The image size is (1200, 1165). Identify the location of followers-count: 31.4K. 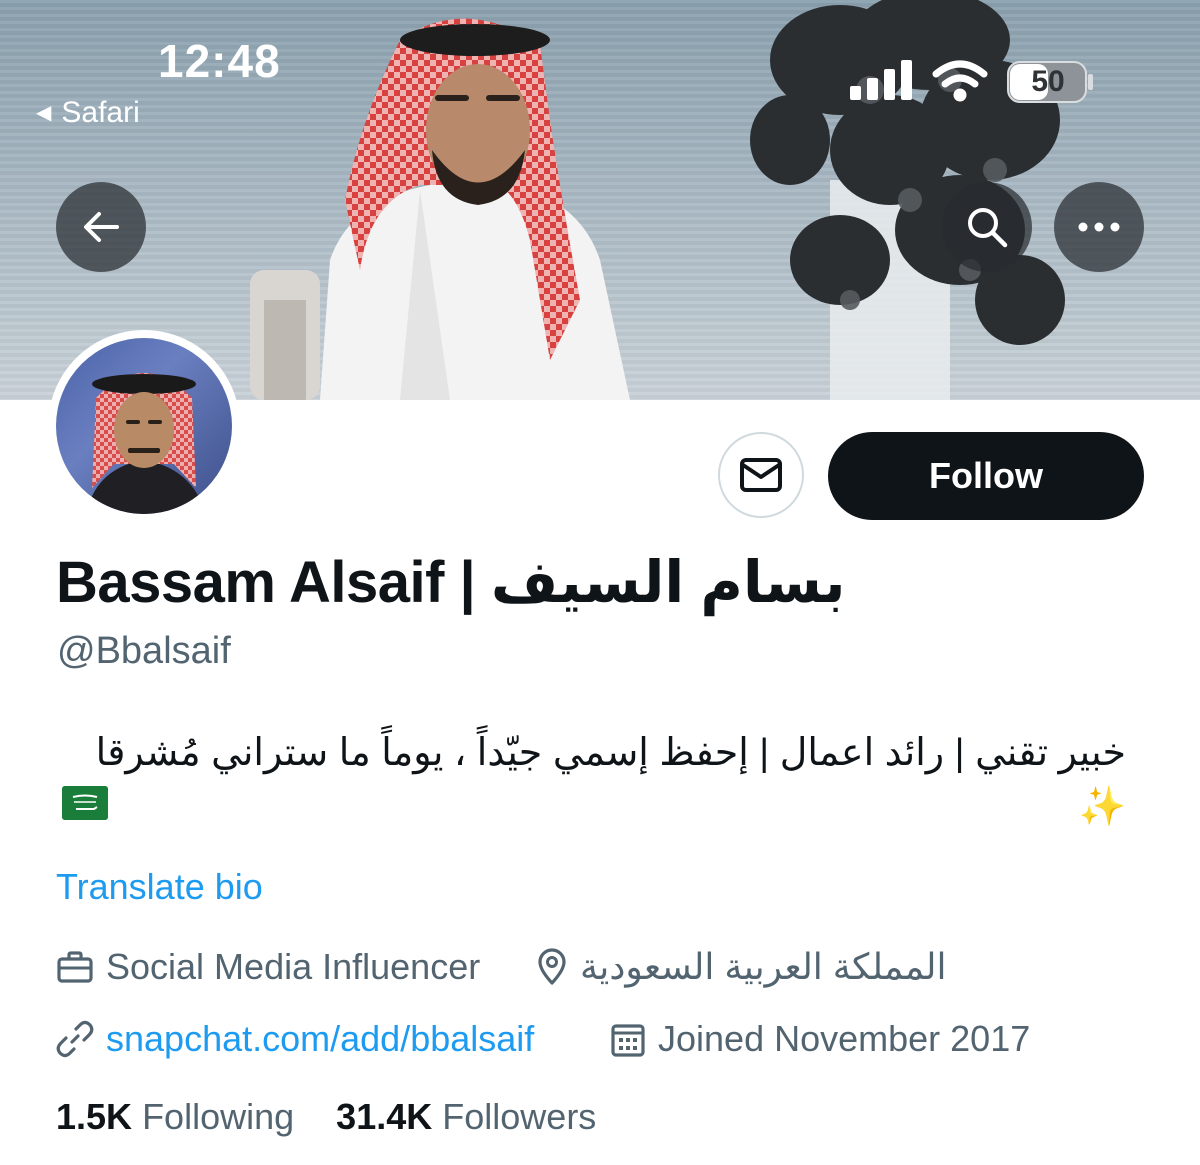
(384, 1116).